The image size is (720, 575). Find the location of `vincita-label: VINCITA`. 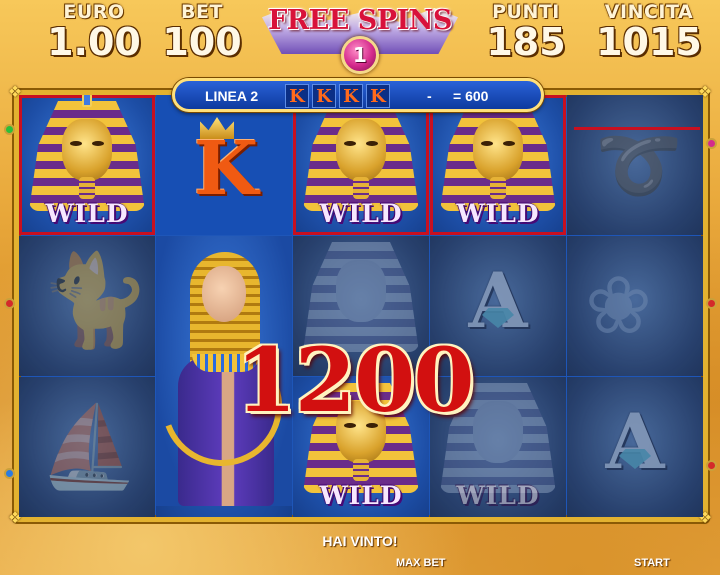

vincita-label: VINCITA is located at coordinates (649, 12).